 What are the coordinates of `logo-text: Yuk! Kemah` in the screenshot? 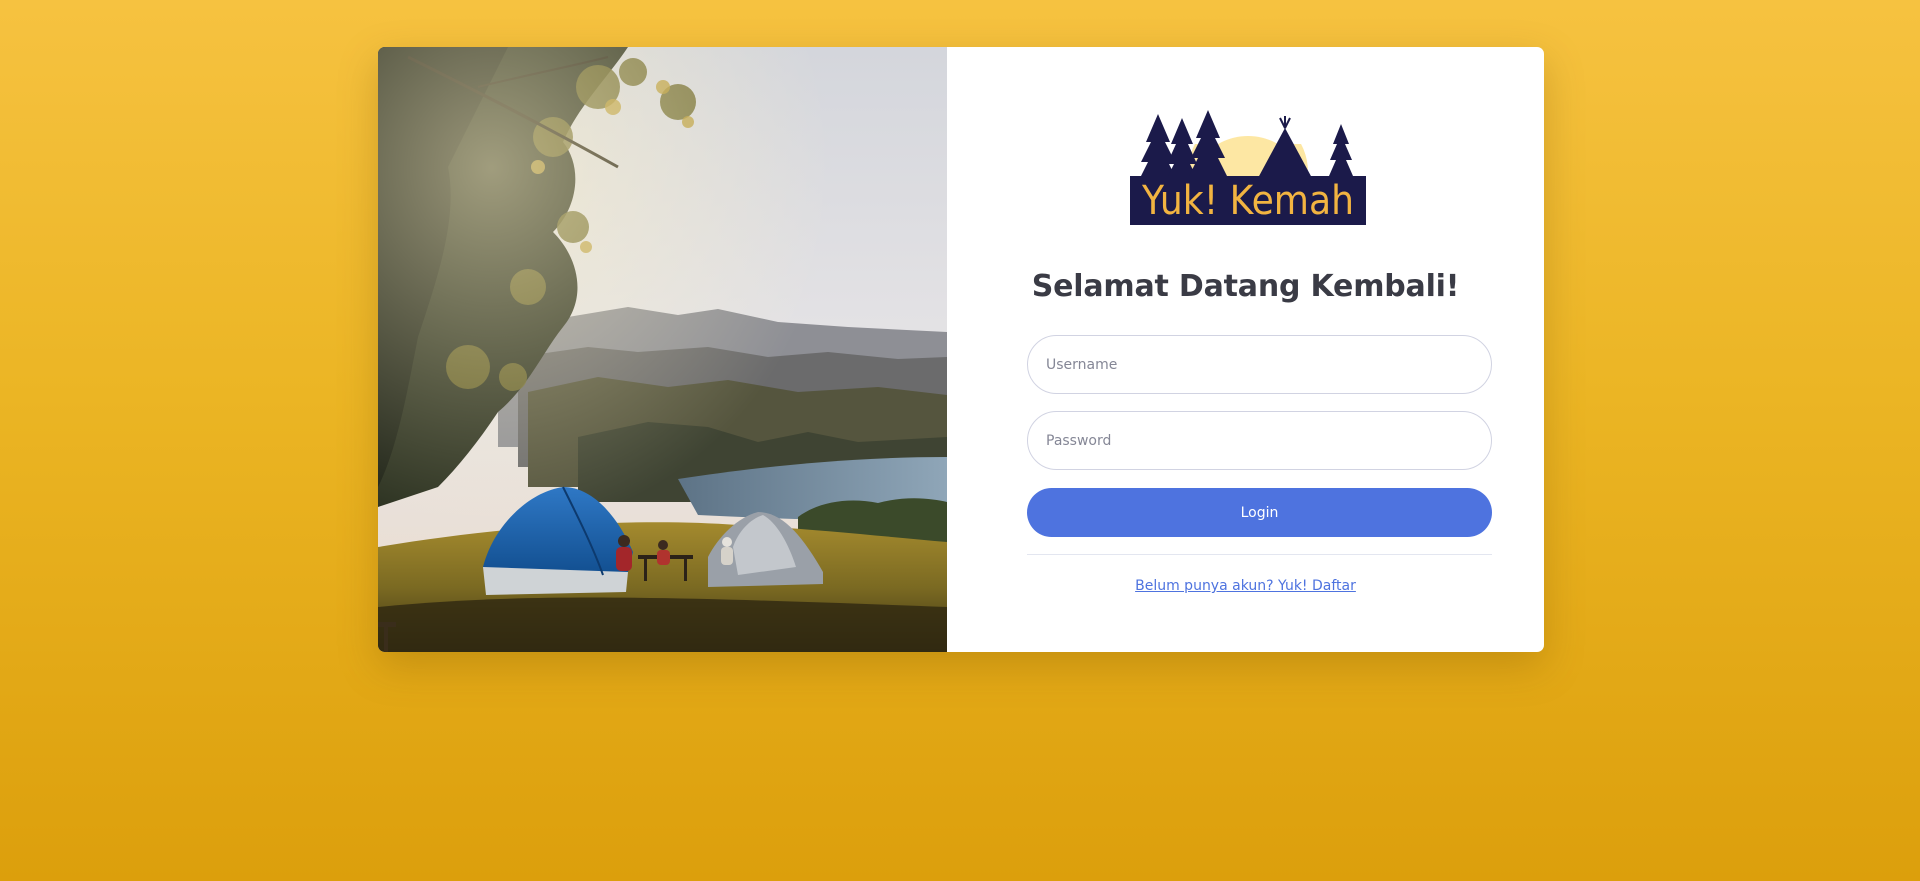 It's located at (1247, 201).